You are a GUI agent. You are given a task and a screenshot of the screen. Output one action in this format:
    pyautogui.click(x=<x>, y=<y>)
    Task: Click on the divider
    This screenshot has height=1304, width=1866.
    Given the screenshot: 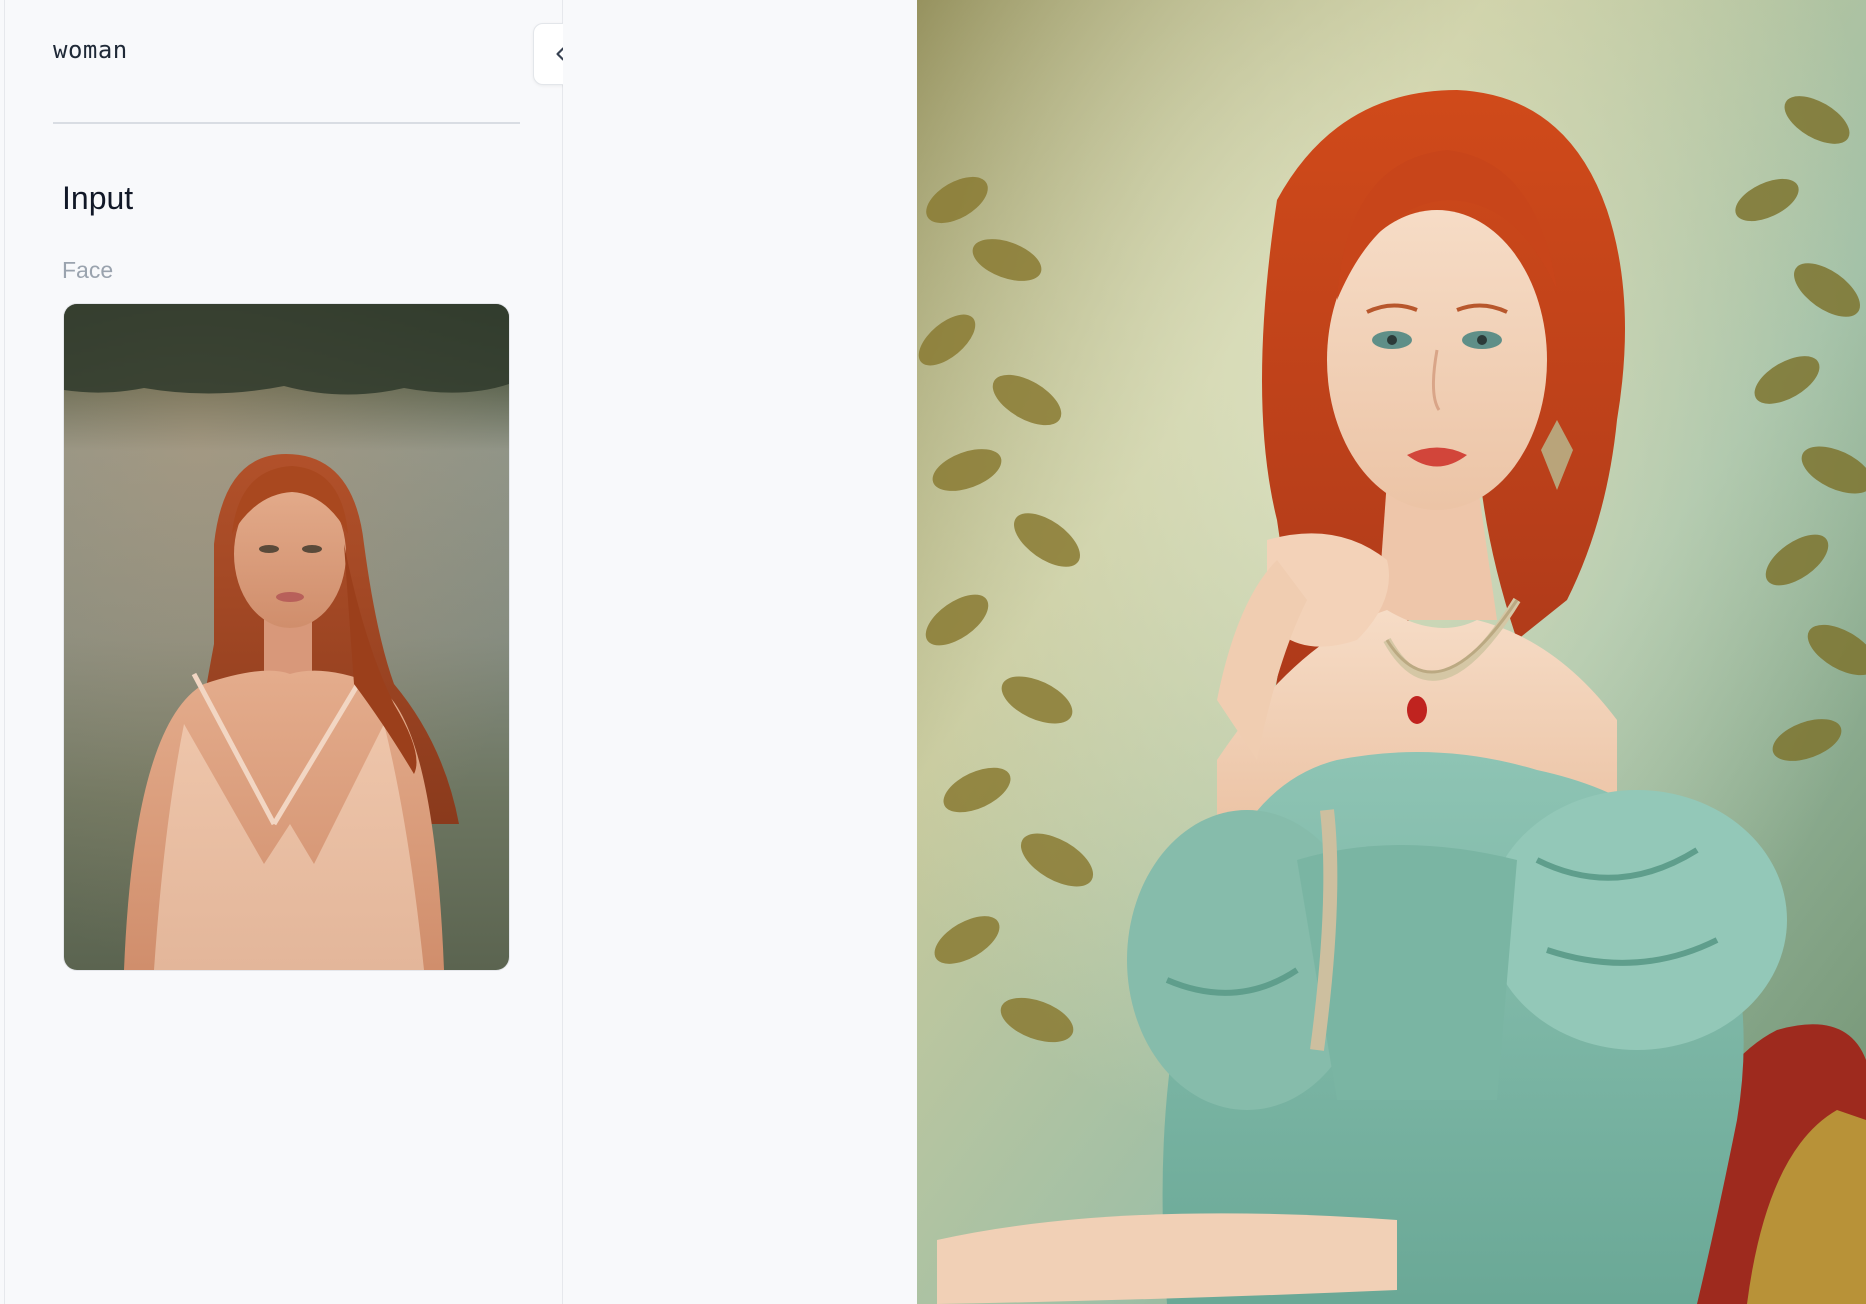 What is the action you would take?
    pyautogui.click(x=286, y=123)
    